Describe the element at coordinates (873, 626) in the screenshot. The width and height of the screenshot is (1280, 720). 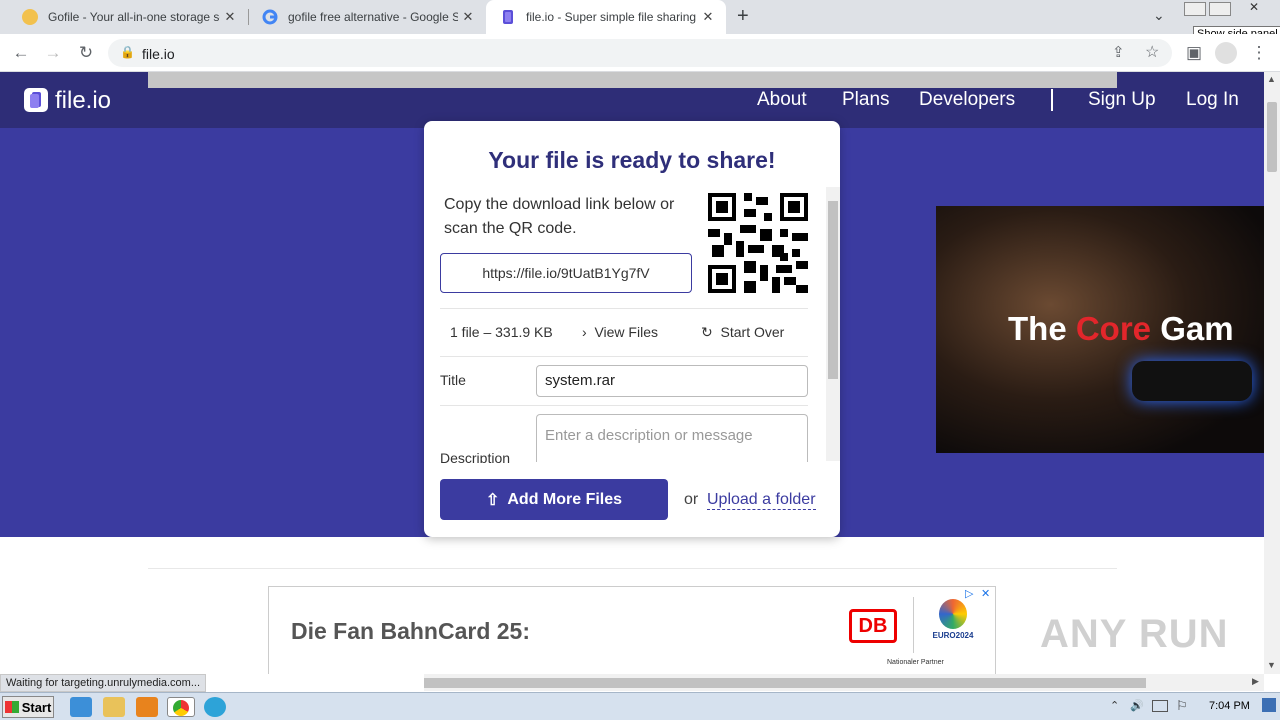
I see `db-logo-icon: DB` at that location.